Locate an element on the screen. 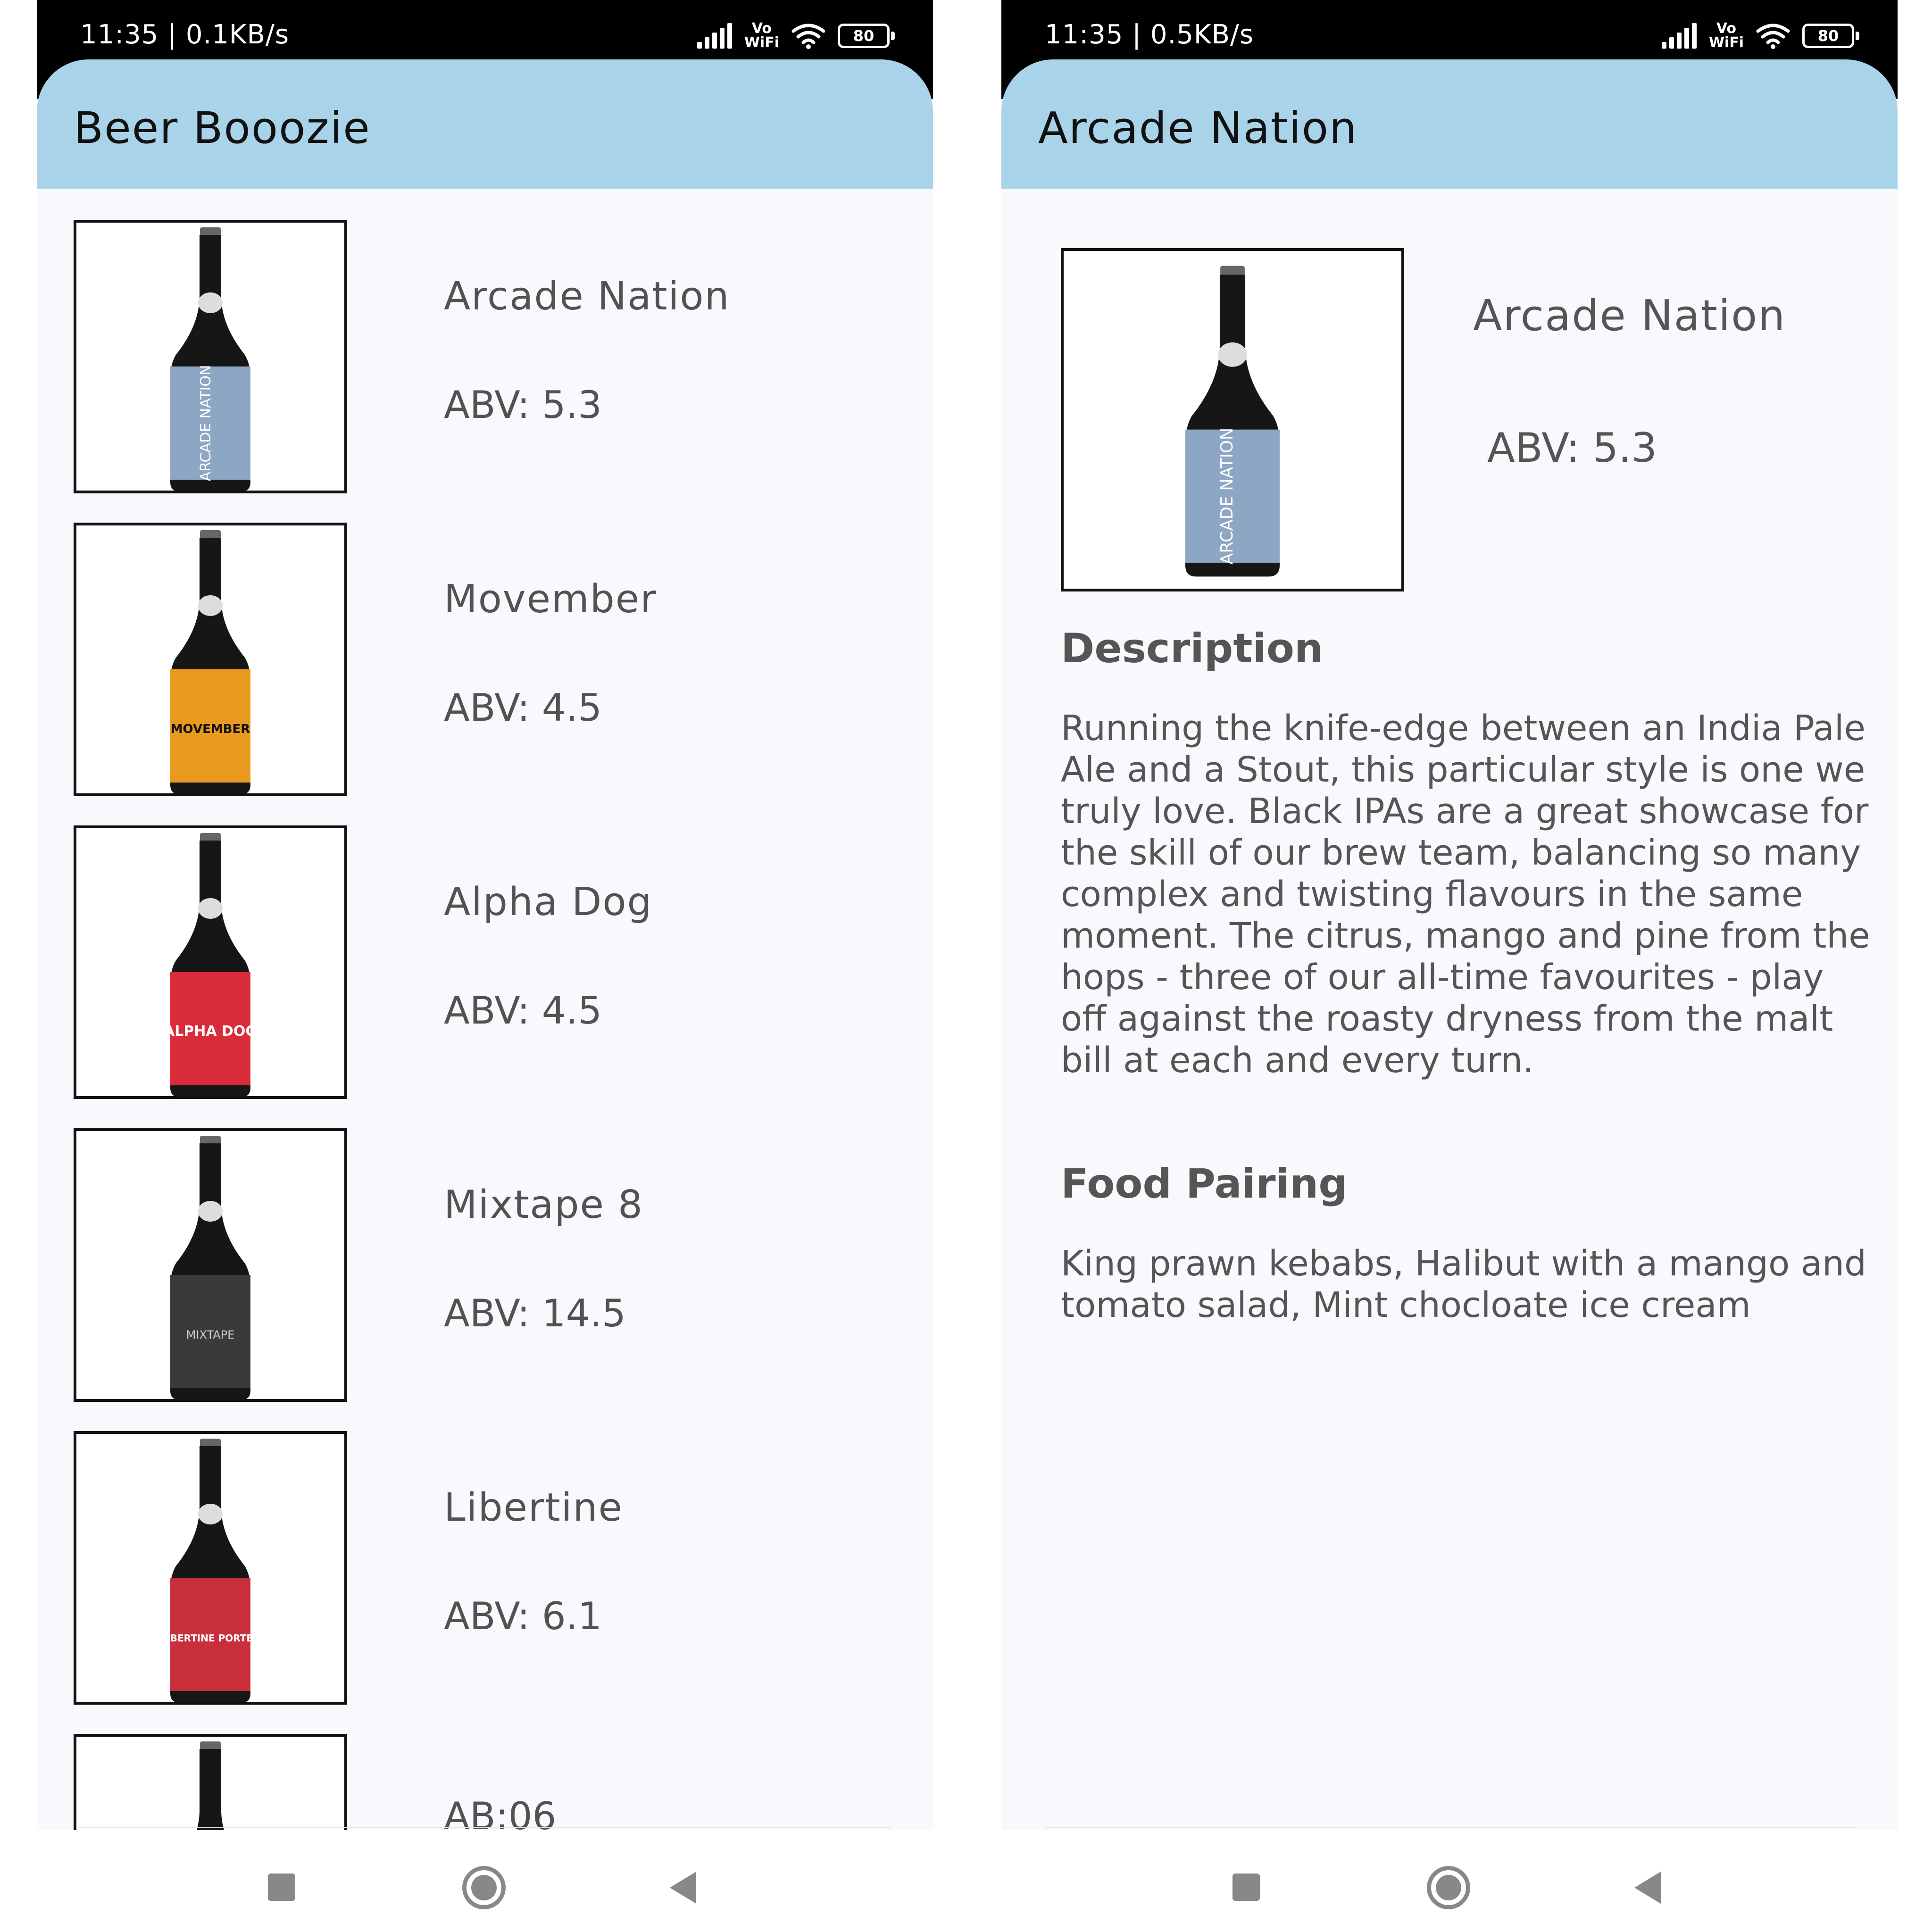 This screenshot has height=1932, width=1932. app-title: Beer Booozie is located at coordinates (223, 128).